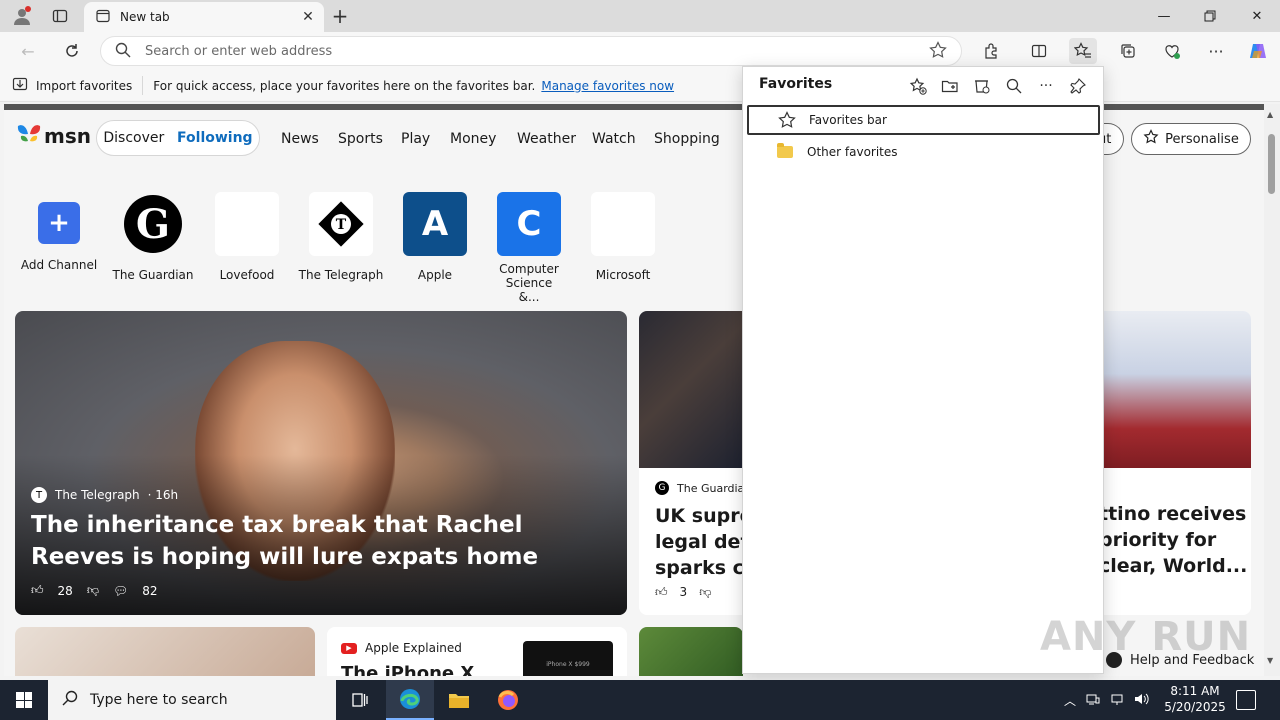  Describe the element at coordinates (787, 120) in the screenshot. I see `star-icon` at that location.